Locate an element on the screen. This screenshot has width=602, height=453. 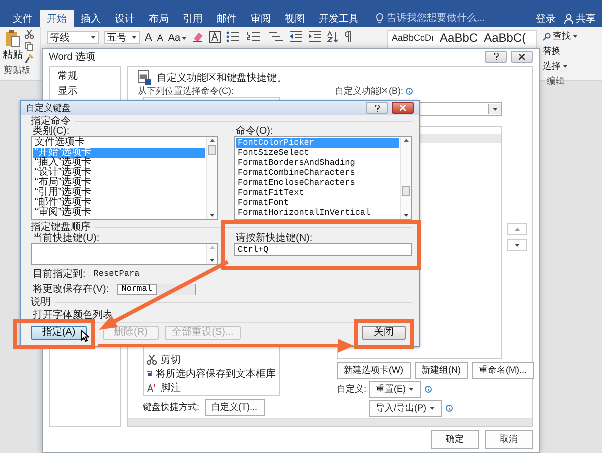
category-item: “邮件”选项卡 is located at coordinates (119, 203).